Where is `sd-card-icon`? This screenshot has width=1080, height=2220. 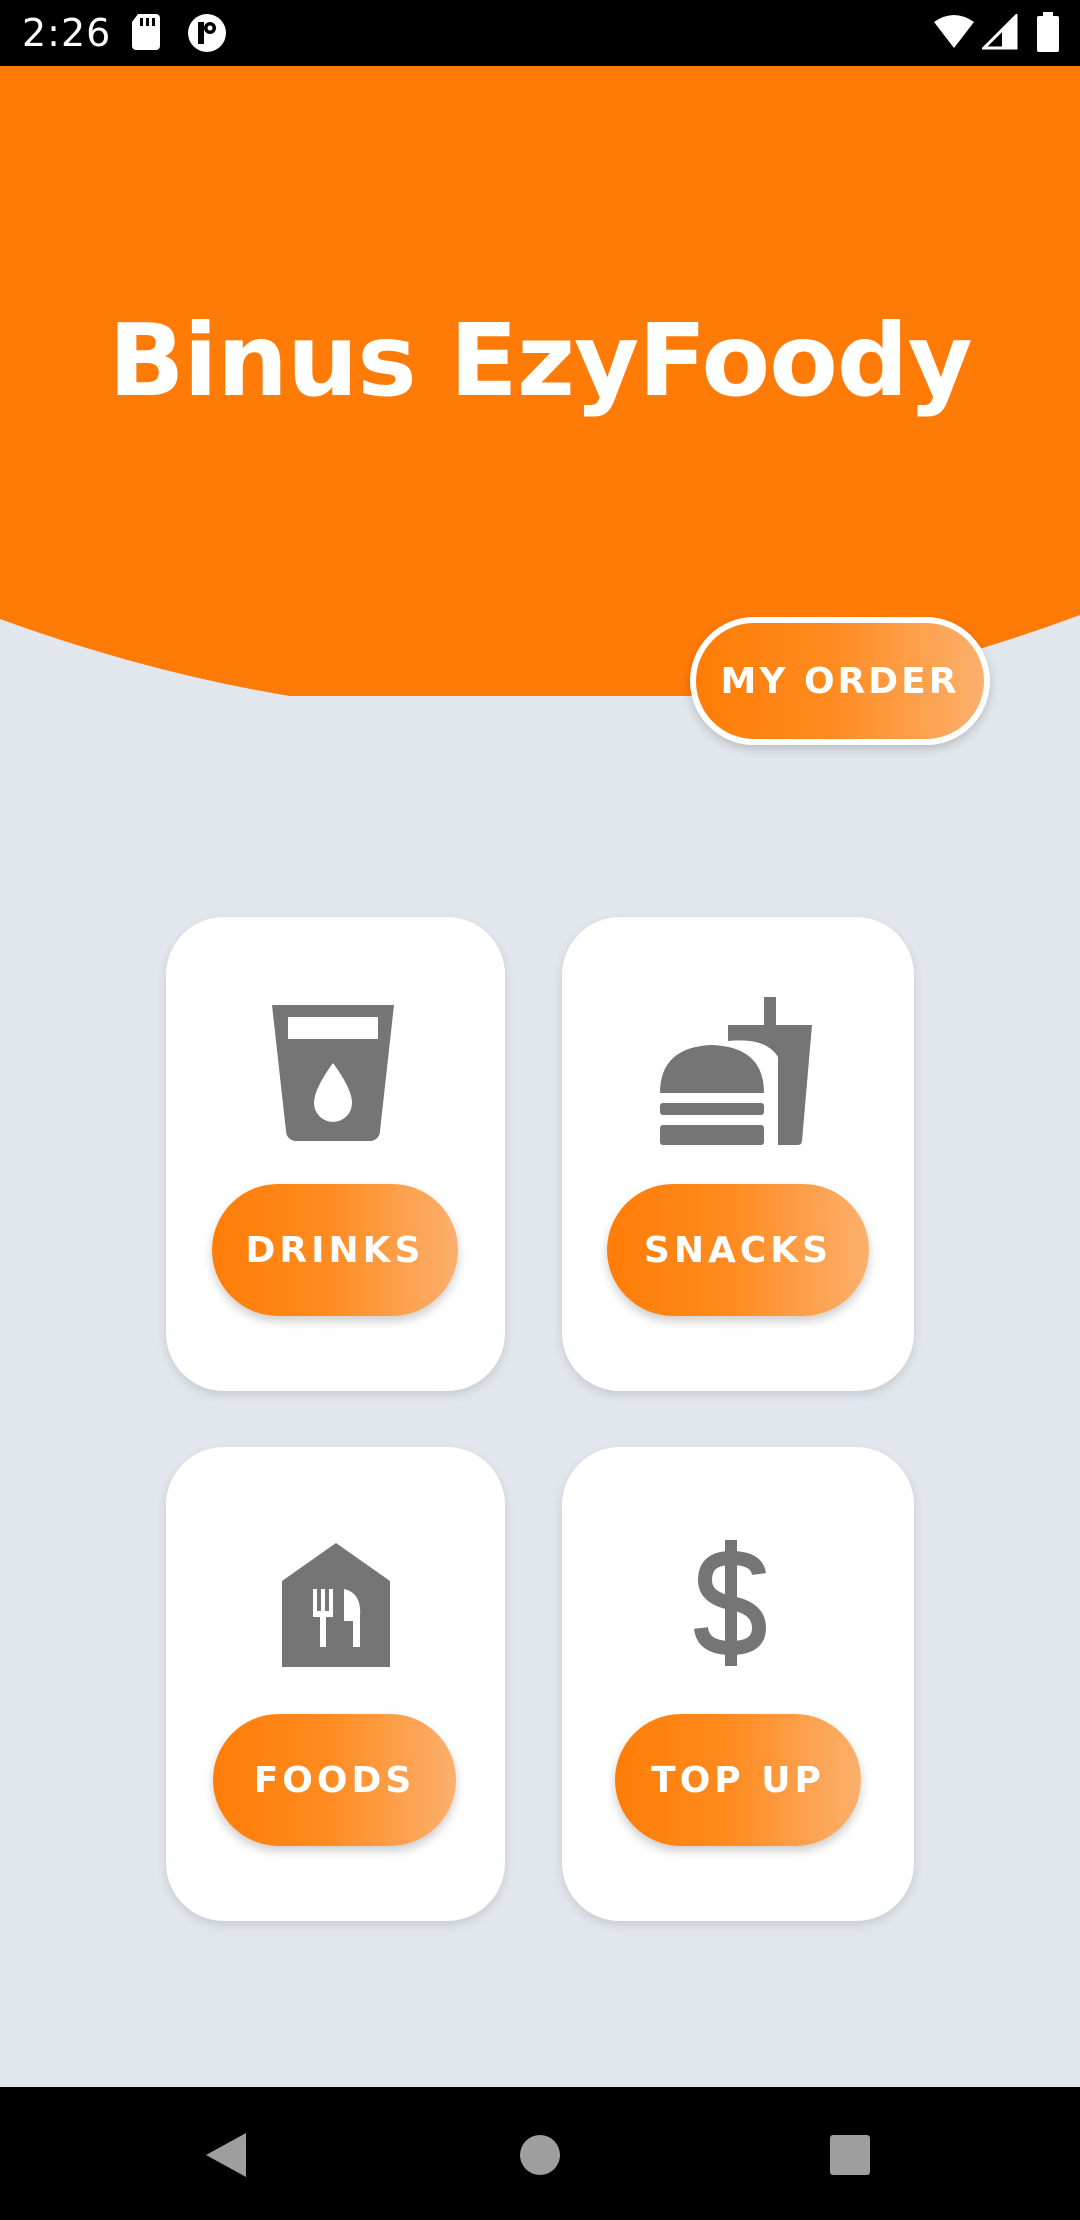 sd-card-icon is located at coordinates (146, 32).